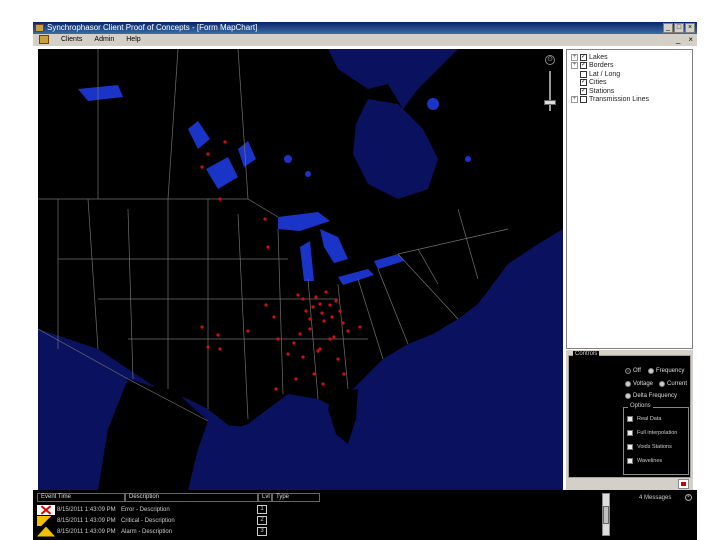  I want to click on controls-group-label: Controls, so click(586, 354).